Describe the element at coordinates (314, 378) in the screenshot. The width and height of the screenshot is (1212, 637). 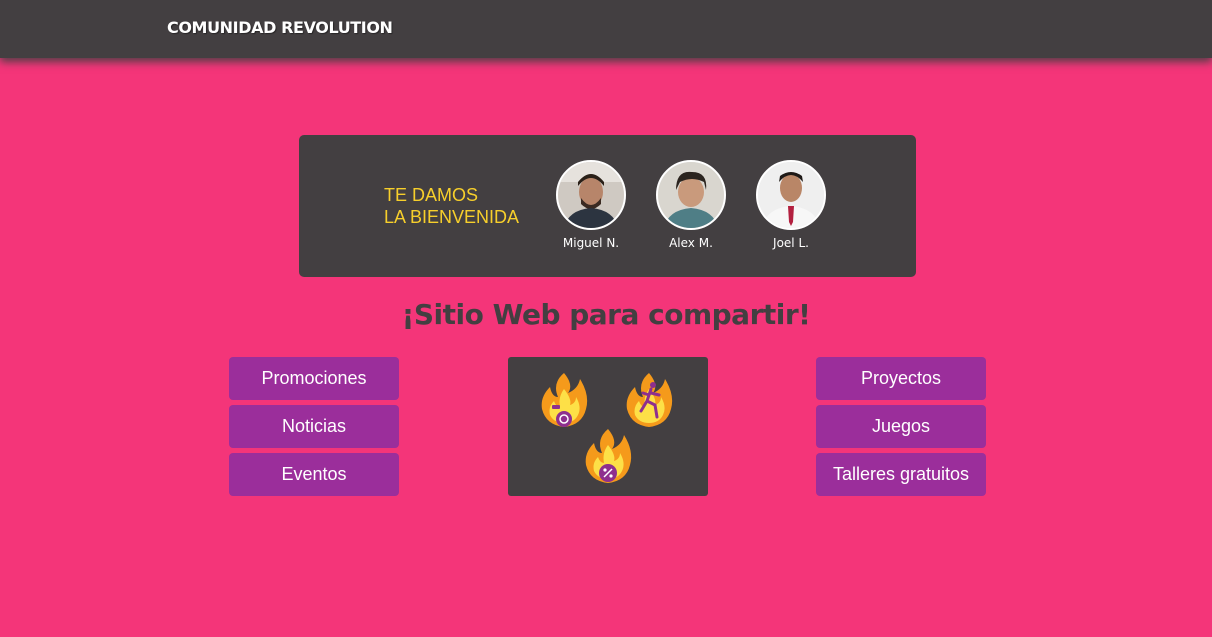
I see `promociones-button: Promociones` at that location.